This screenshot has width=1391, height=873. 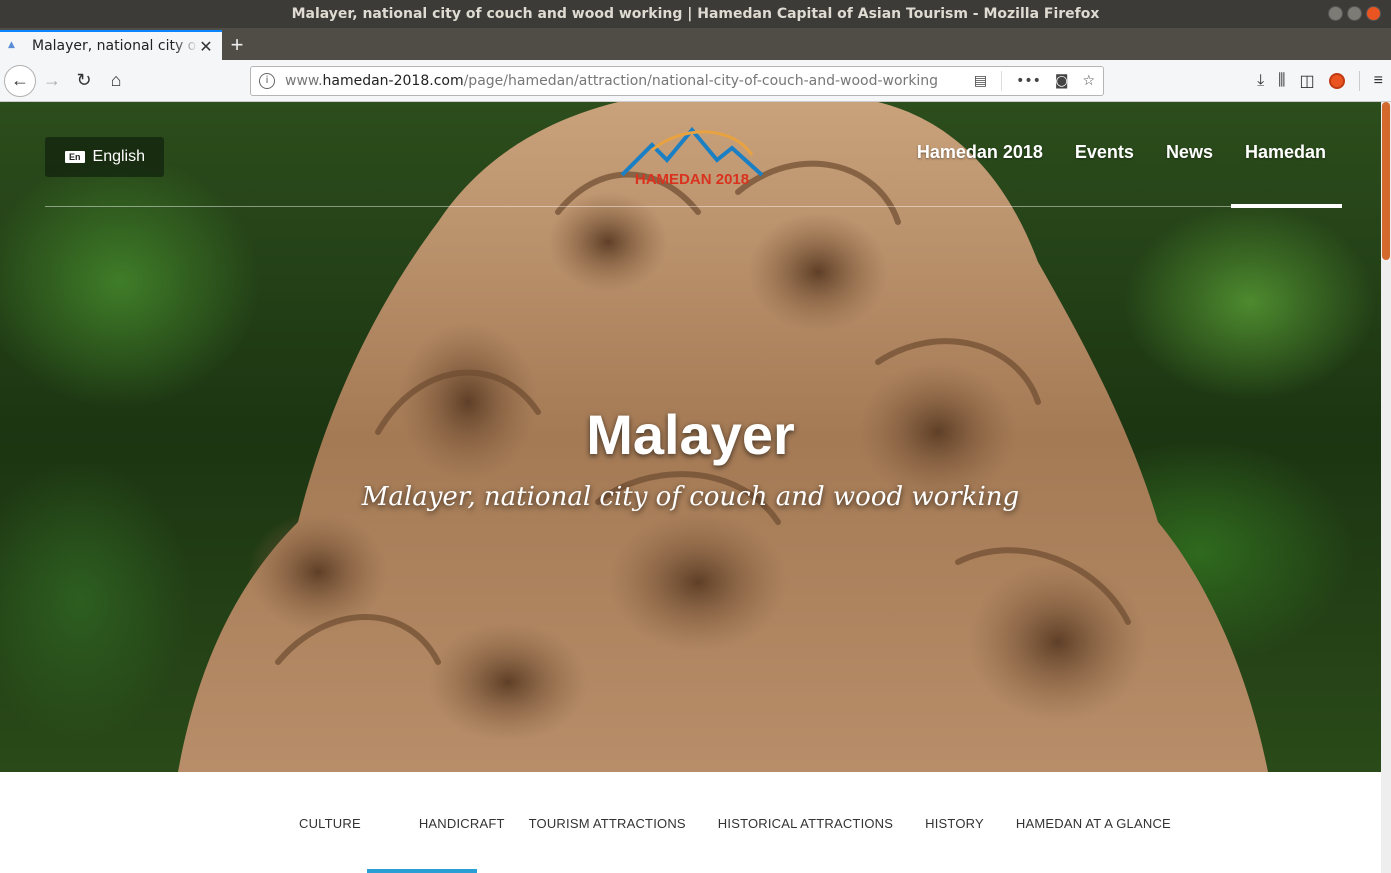 I want to click on language-label: English, so click(x=118, y=156).